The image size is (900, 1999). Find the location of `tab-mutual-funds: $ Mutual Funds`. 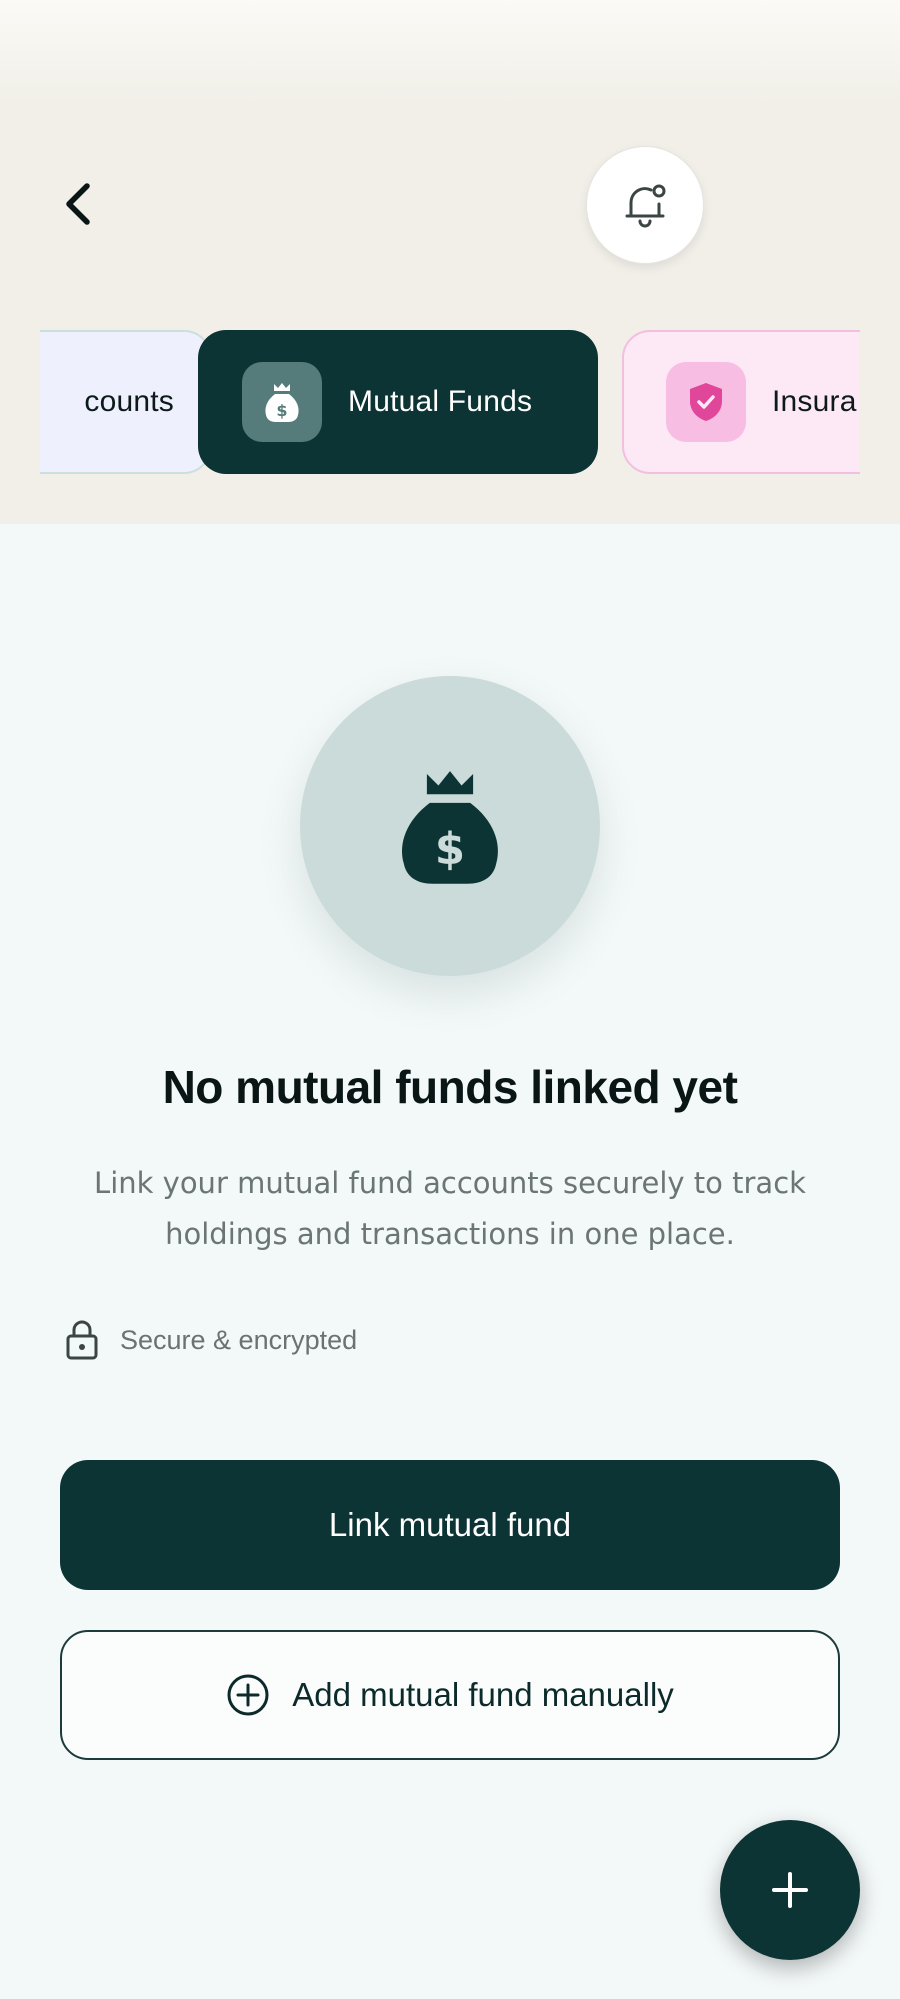

tab-mutual-funds: $ Mutual Funds is located at coordinates (398, 402).